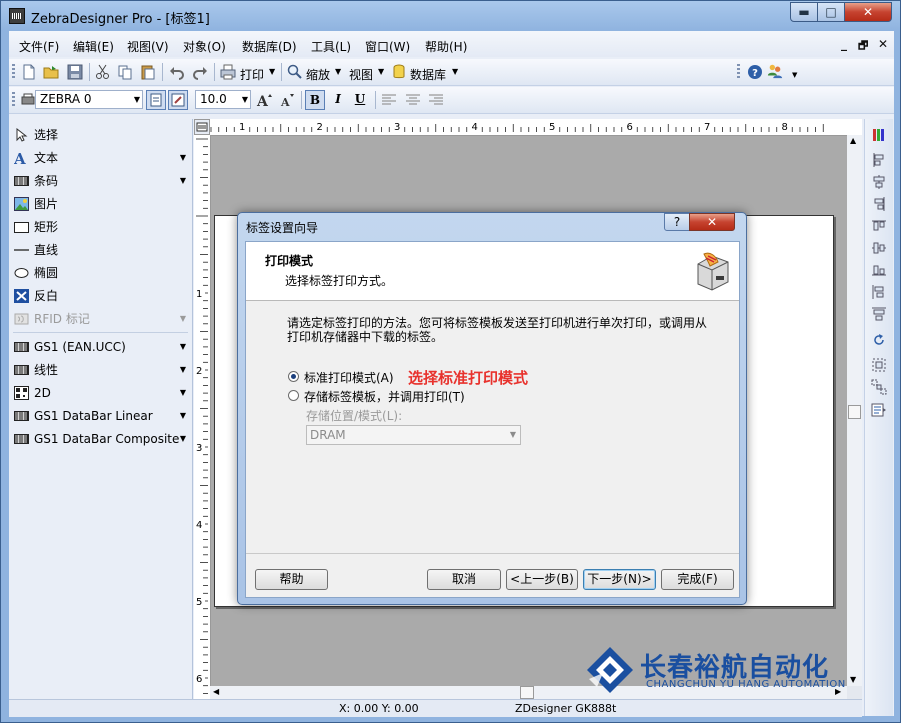 This screenshot has width=901, height=723. I want to click on store-template-radio, so click(293, 395).